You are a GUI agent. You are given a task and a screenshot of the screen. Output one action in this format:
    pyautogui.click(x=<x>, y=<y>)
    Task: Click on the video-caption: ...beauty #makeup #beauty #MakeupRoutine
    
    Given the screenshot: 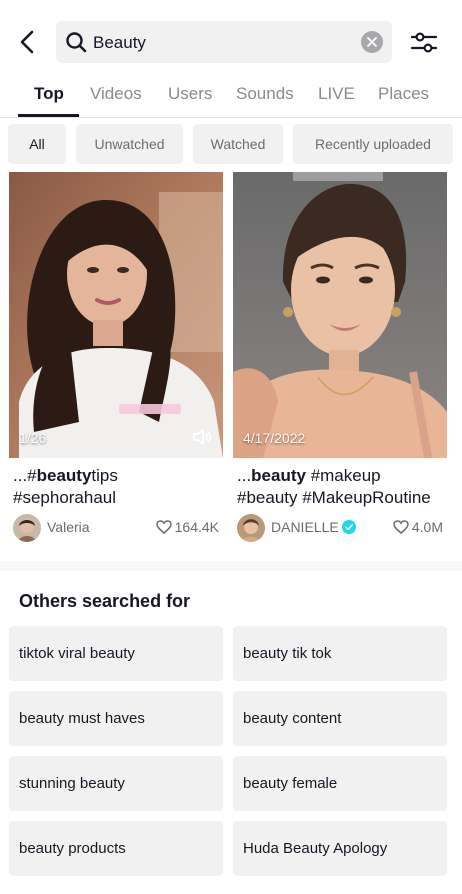 What is the action you would take?
    pyautogui.click(x=342, y=487)
    